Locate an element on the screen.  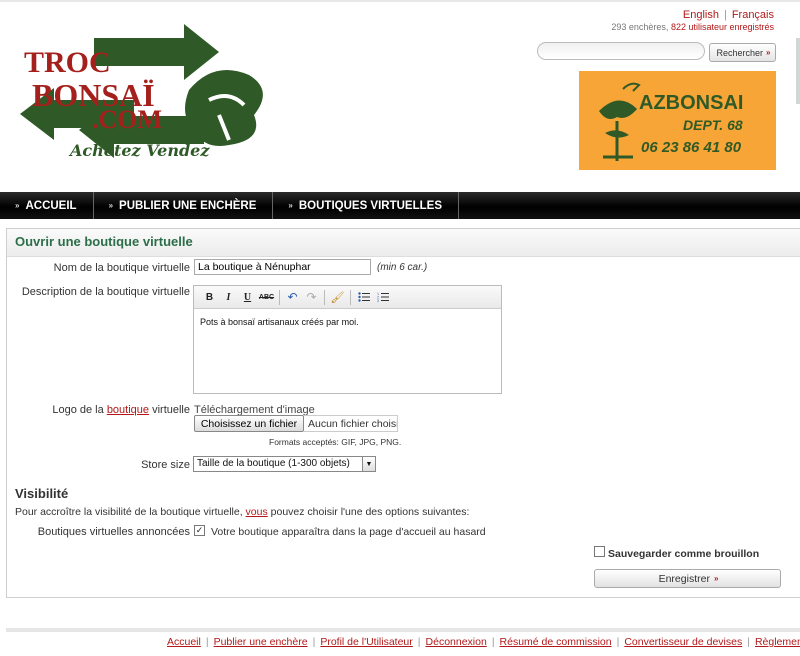
store-size-label: Store size is located at coordinates (165, 465).